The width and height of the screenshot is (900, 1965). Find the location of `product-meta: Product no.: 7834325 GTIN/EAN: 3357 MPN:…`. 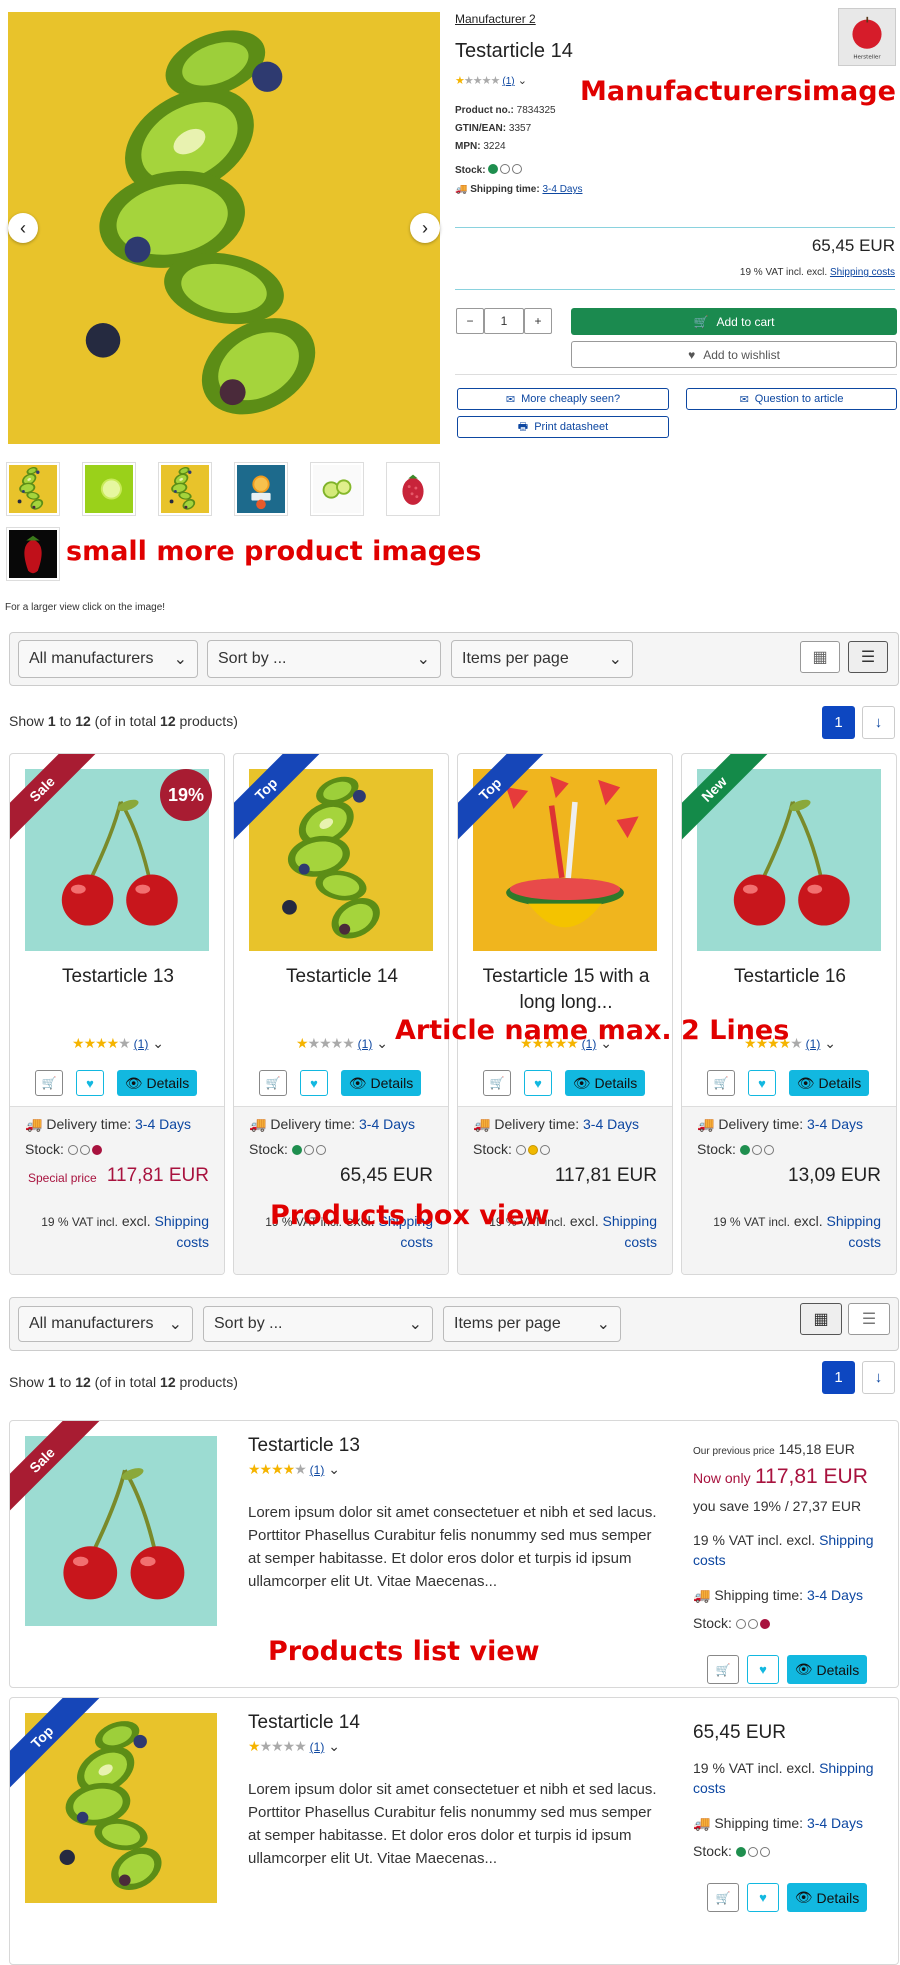

product-meta: Product no.: 7834325 GTIN/EAN: 3357 MPN:… is located at coordinates (505, 129).